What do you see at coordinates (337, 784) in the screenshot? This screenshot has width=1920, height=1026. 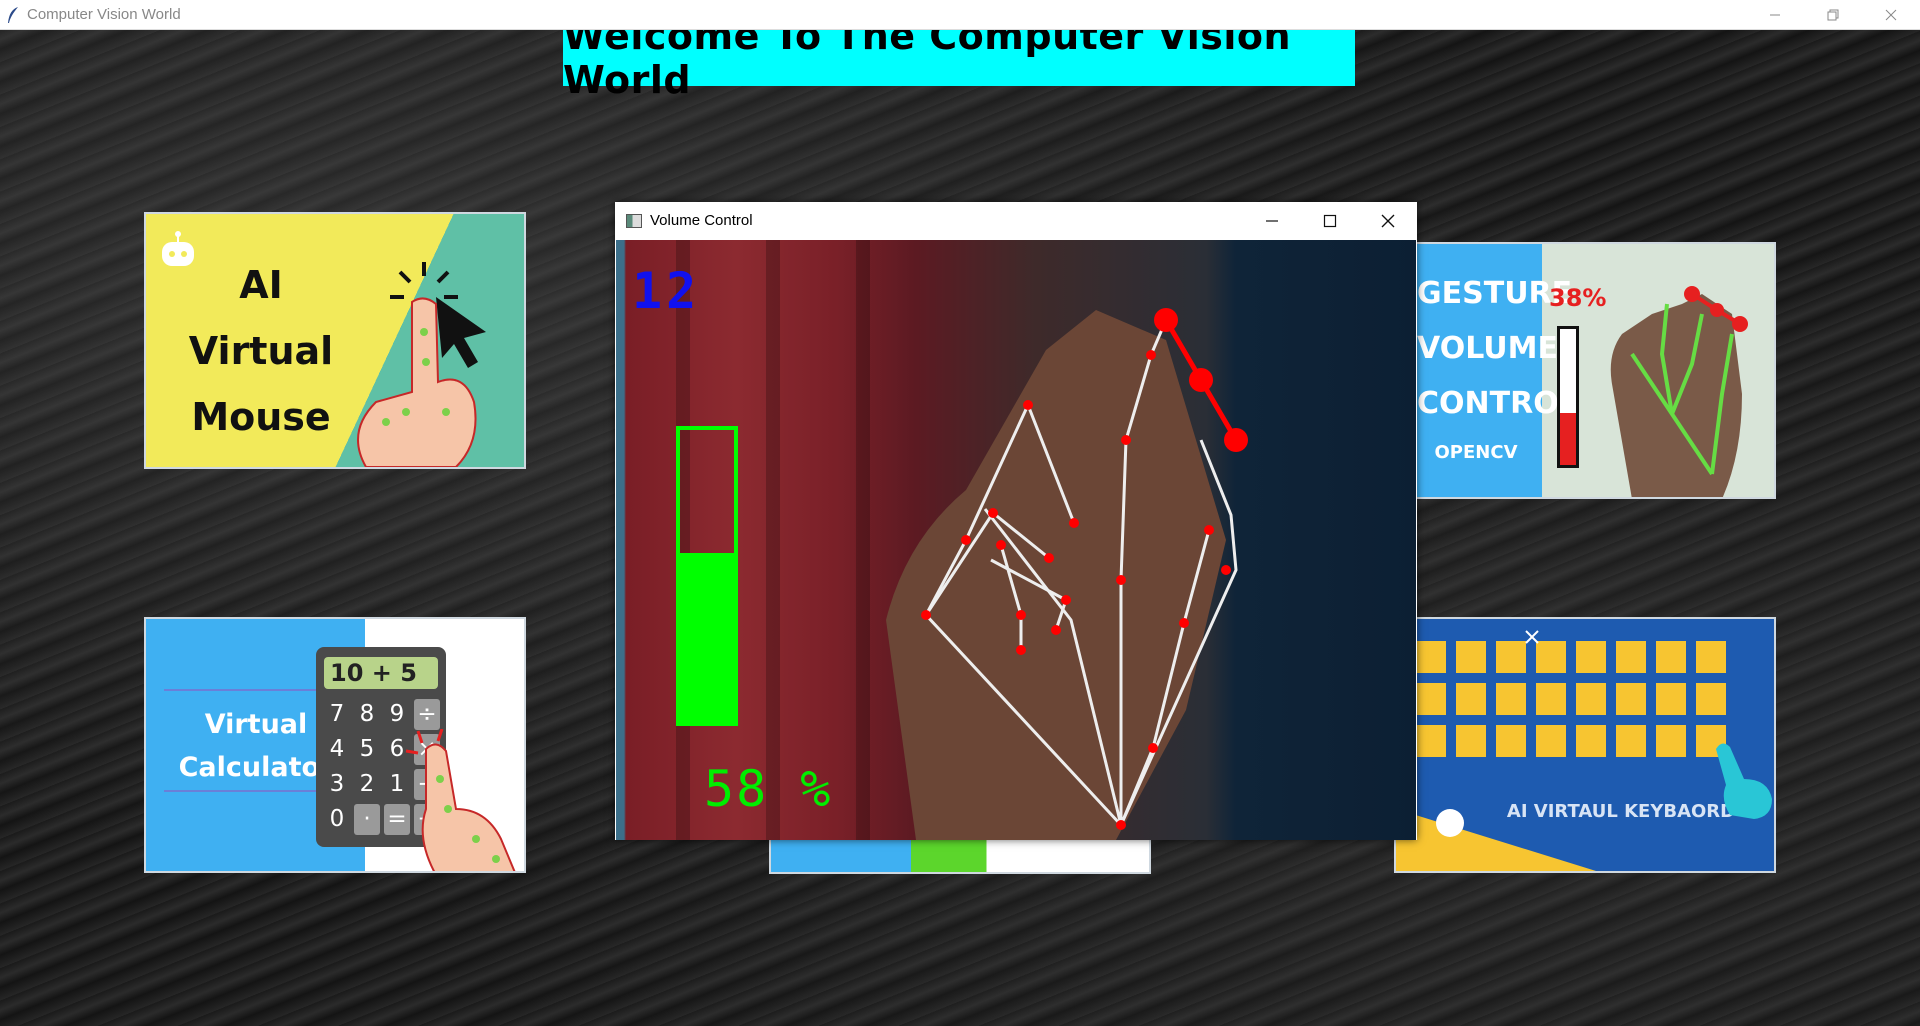 I see `calculator-key: 3` at bounding box center [337, 784].